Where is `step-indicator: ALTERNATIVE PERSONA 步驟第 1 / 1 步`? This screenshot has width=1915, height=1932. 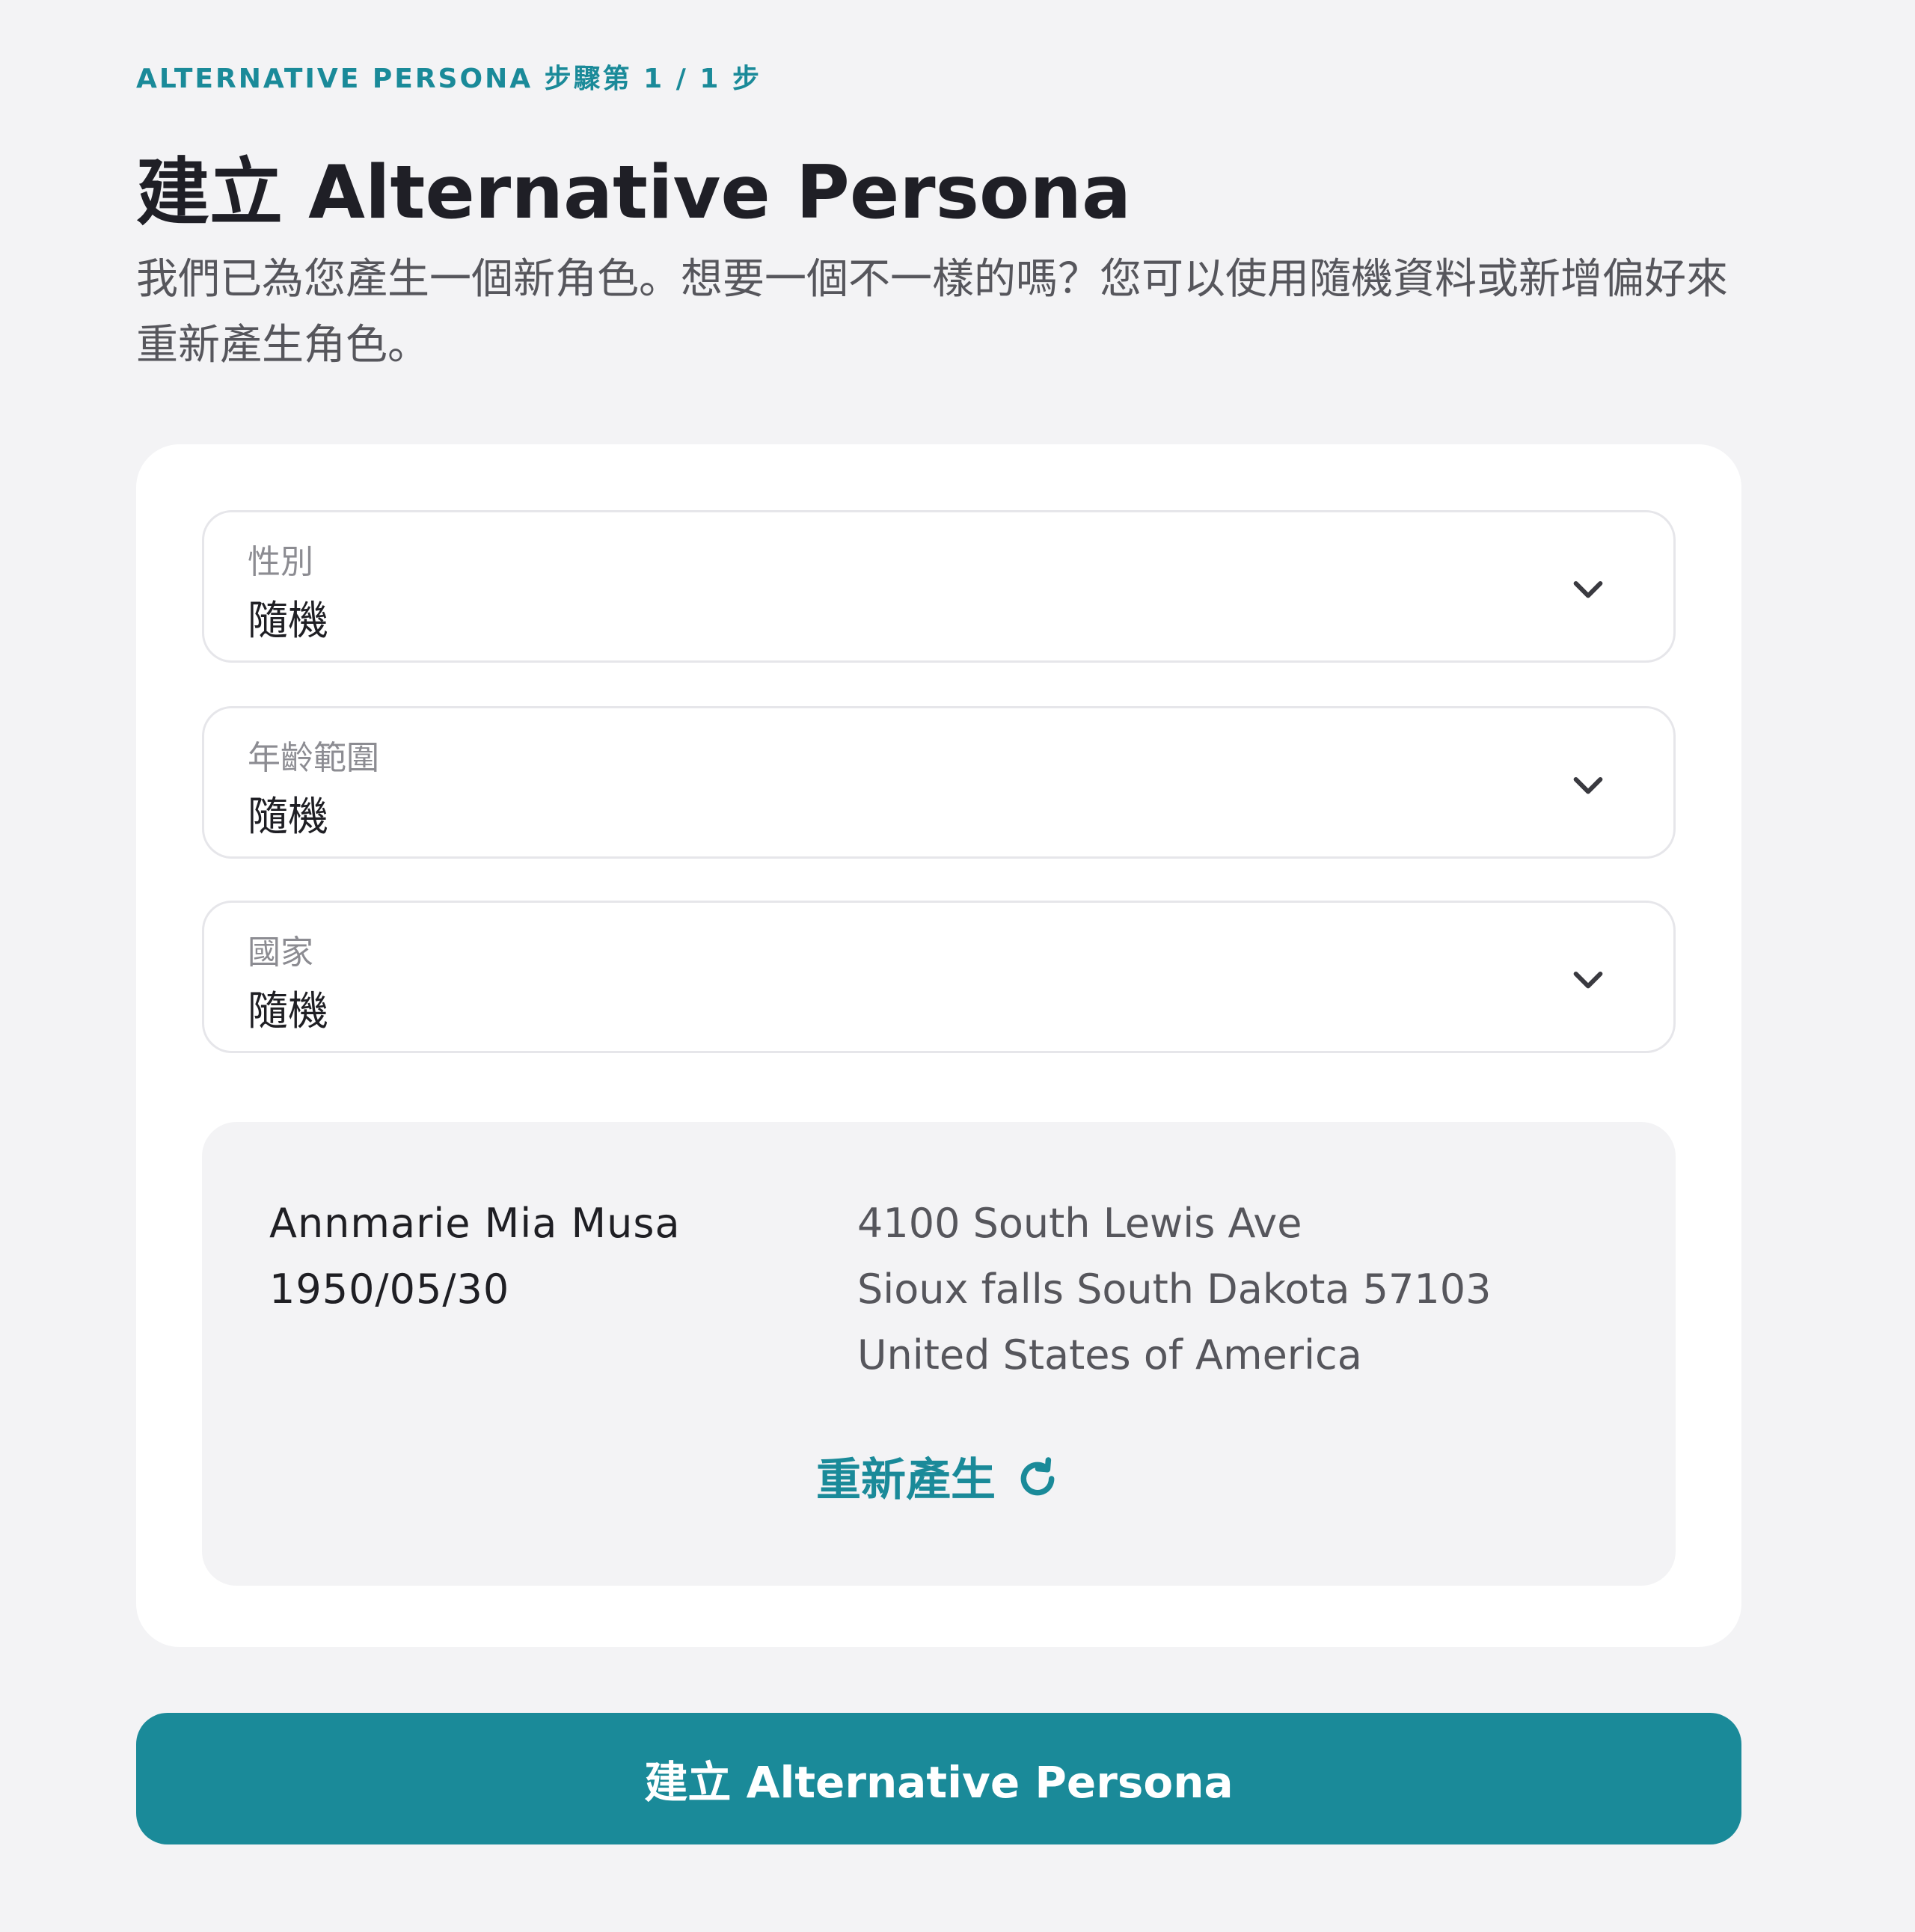
step-indicator: ALTERNATIVE PERSONA 步驟第 1 / 1 步 is located at coordinates (449, 79).